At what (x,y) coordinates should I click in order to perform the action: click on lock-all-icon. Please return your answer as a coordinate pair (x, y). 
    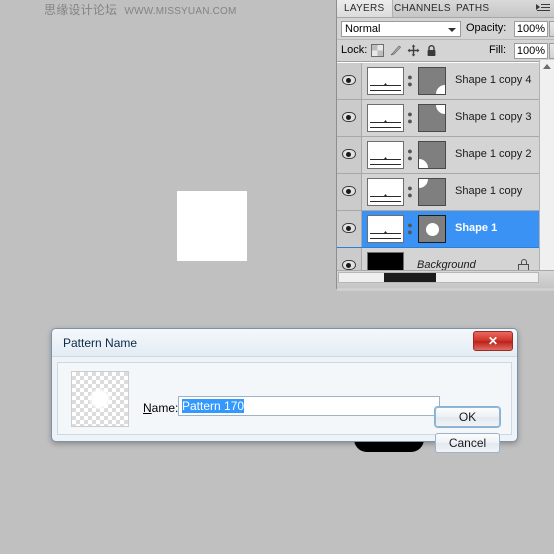
    Looking at the image, I should click on (431, 50).